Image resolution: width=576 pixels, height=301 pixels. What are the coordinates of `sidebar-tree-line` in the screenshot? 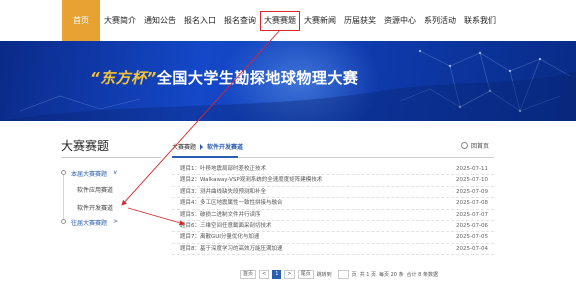 It's located at (63, 196).